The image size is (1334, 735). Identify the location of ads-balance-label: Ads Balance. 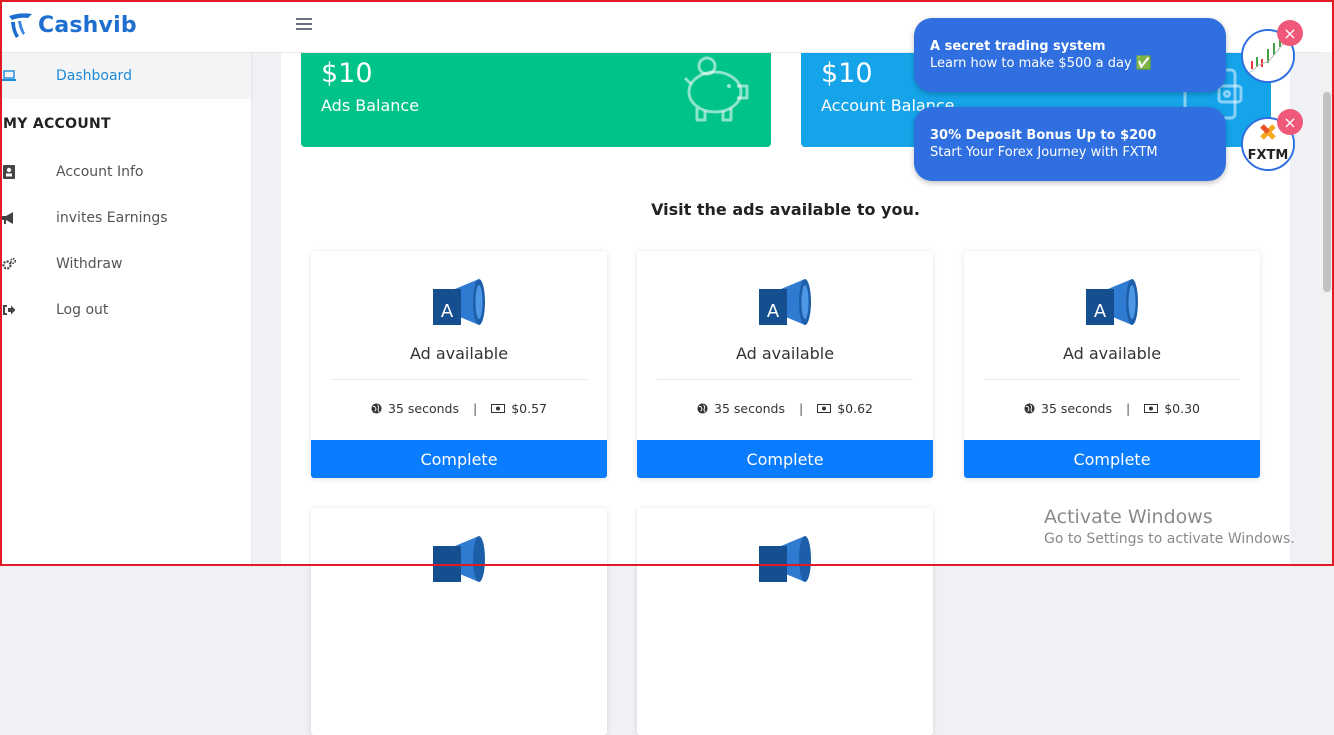
(370, 105).